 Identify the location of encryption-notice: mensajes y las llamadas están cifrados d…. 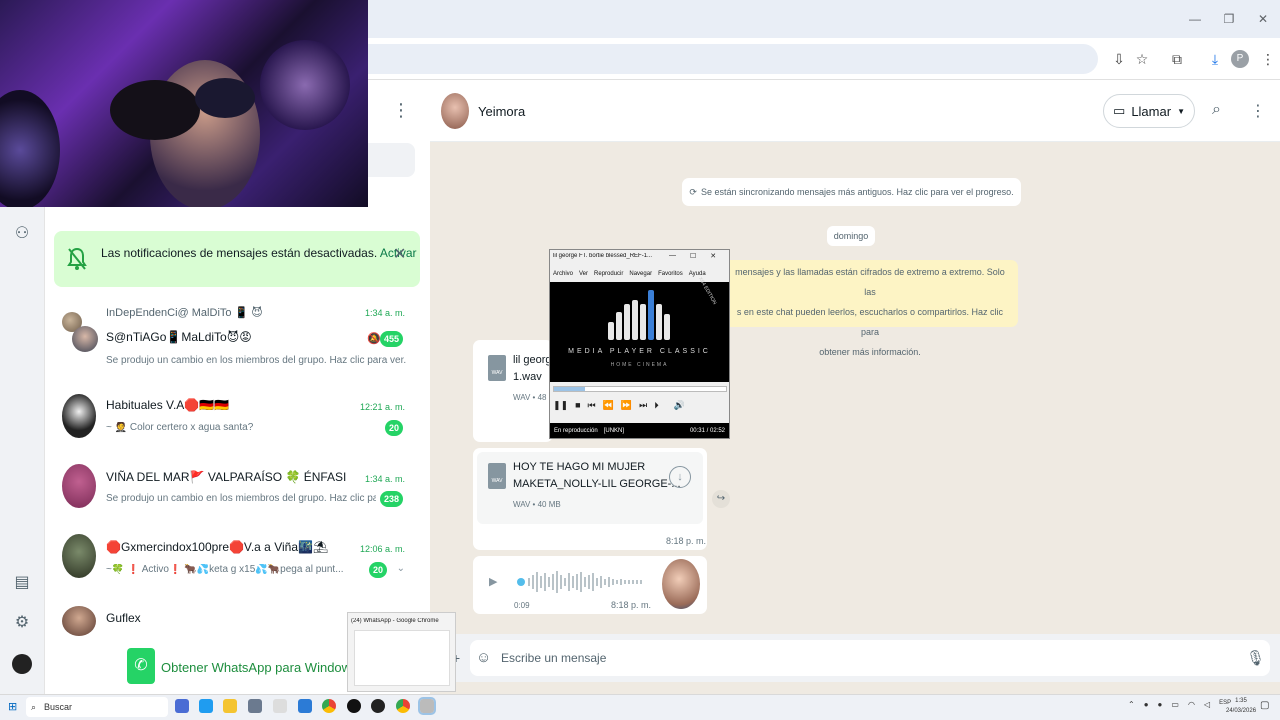
(870, 308).